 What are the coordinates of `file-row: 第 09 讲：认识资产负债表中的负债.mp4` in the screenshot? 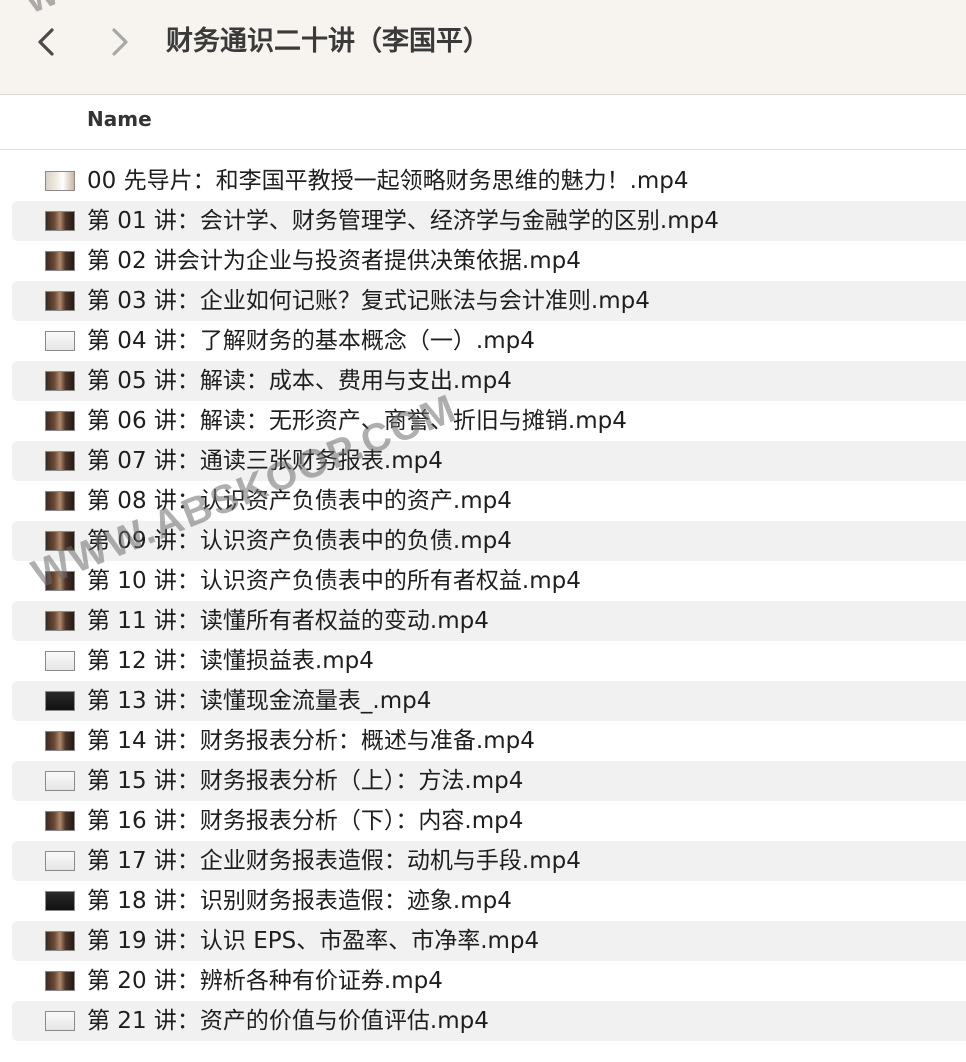 It's located at (489, 541).